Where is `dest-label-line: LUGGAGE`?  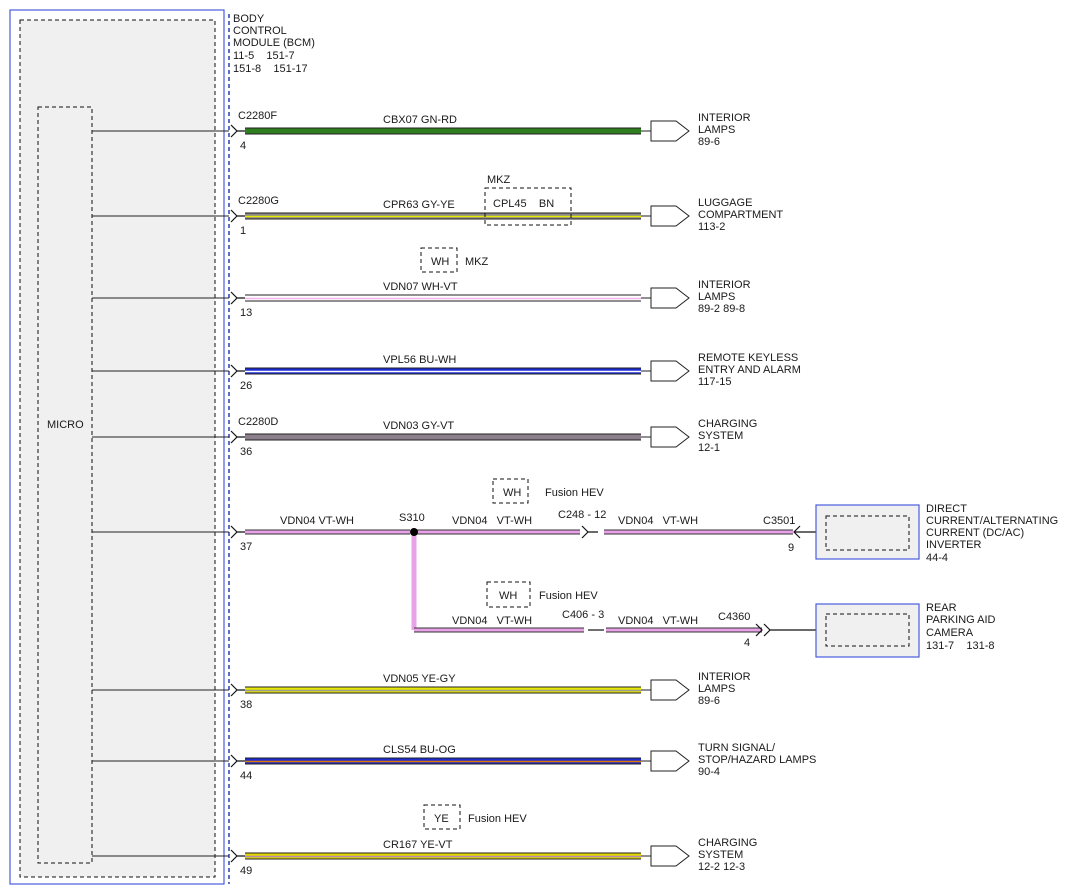
dest-label-line: LUGGAGE is located at coordinates (725, 203).